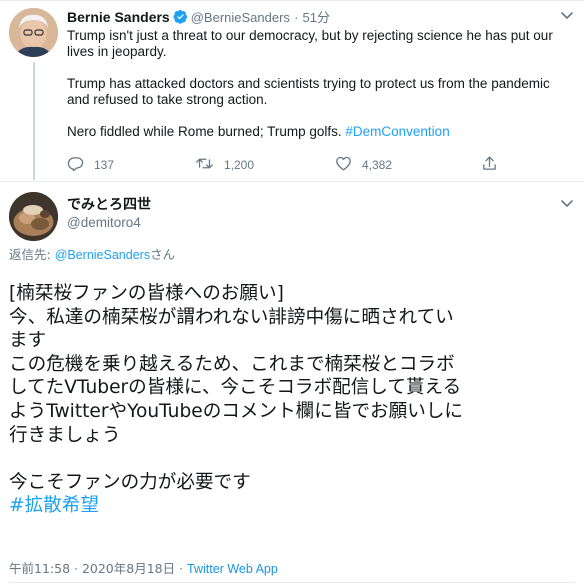 This screenshot has width=584, height=584. Describe the element at coordinates (232, 569) in the screenshot. I see `source-app-link: Twitter Web App` at that location.